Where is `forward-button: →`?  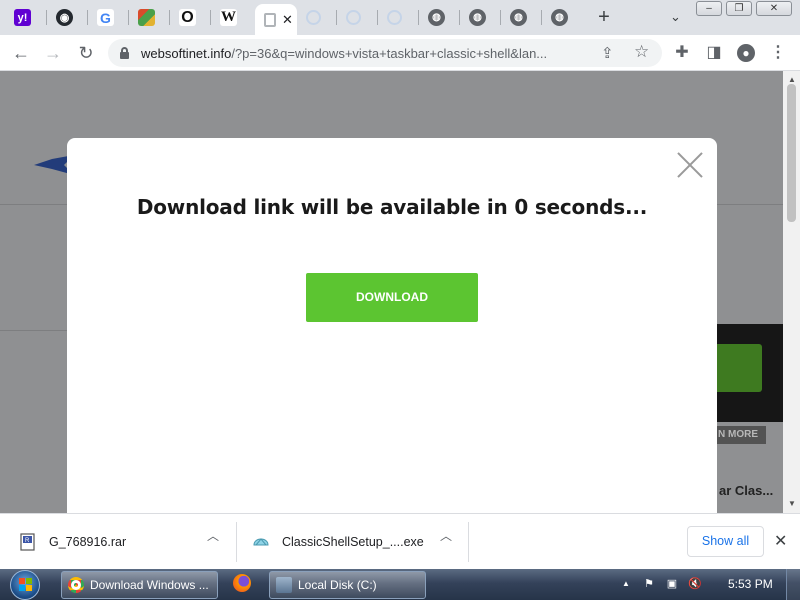
forward-button: → is located at coordinates (53, 53).